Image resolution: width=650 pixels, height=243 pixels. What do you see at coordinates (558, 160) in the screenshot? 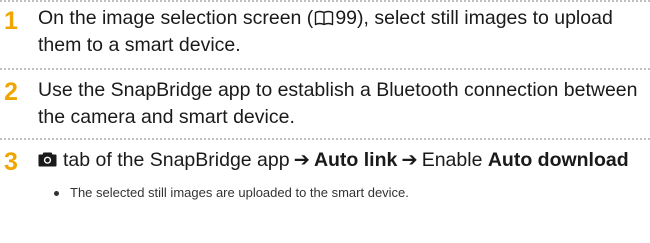
I see `option-auto-download: Auto download` at bounding box center [558, 160].